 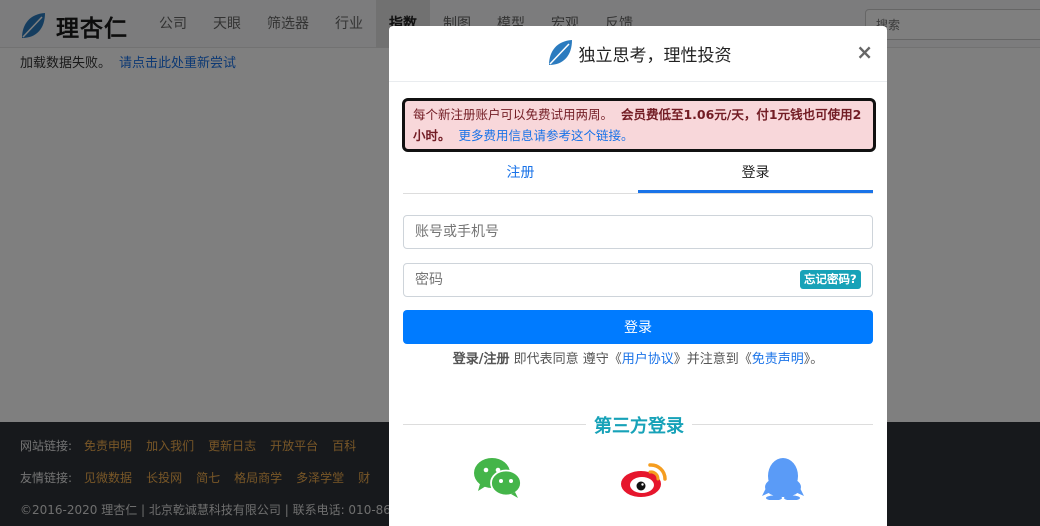 I want to click on forgot-password-badge: 忘记密码?, so click(x=830, y=279).